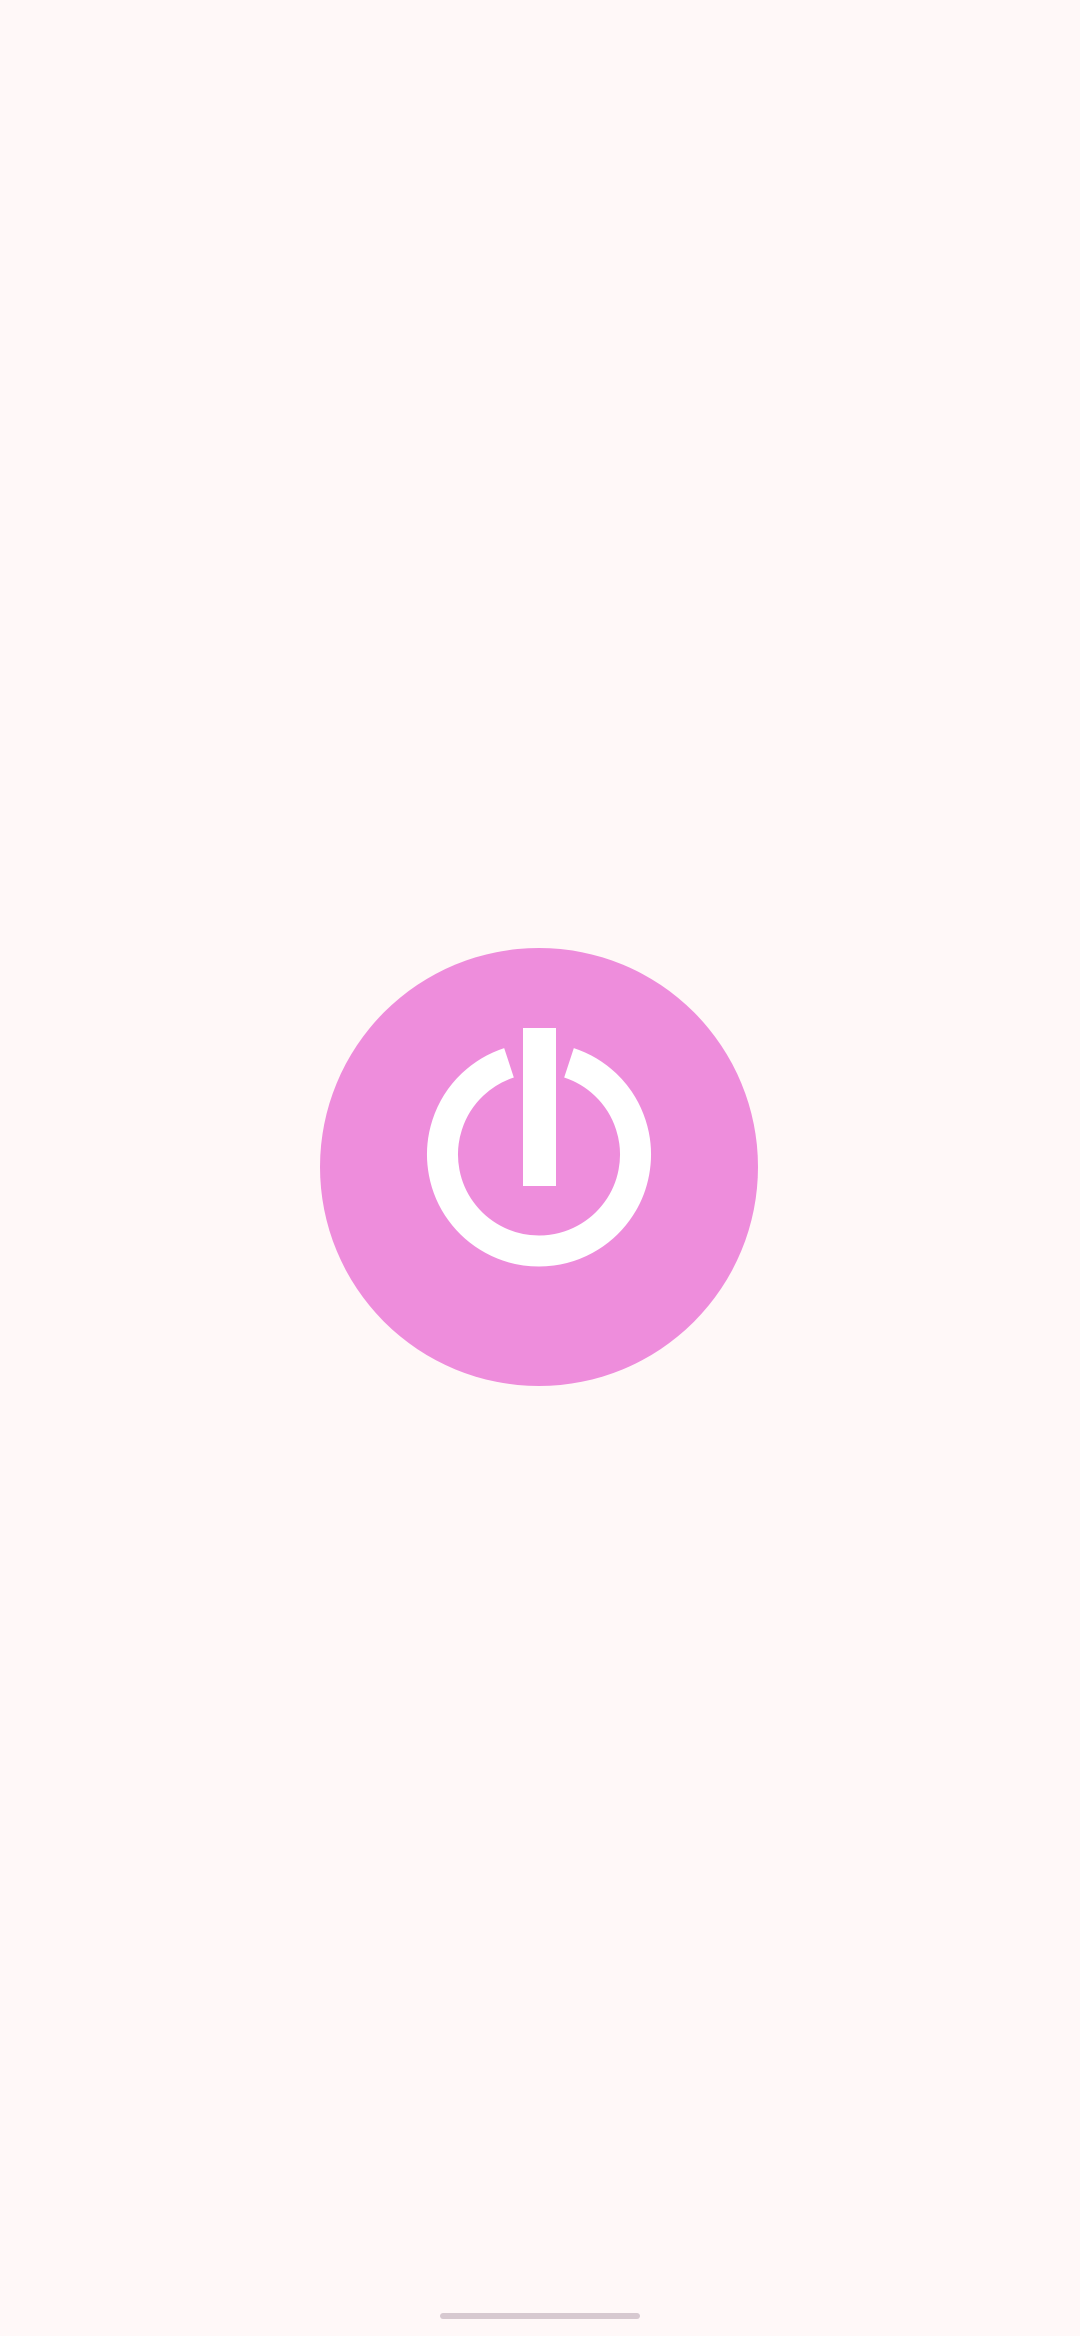 The image size is (1080, 2336). Describe the element at coordinates (540, 2316) in the screenshot. I see `home-indicator` at that location.